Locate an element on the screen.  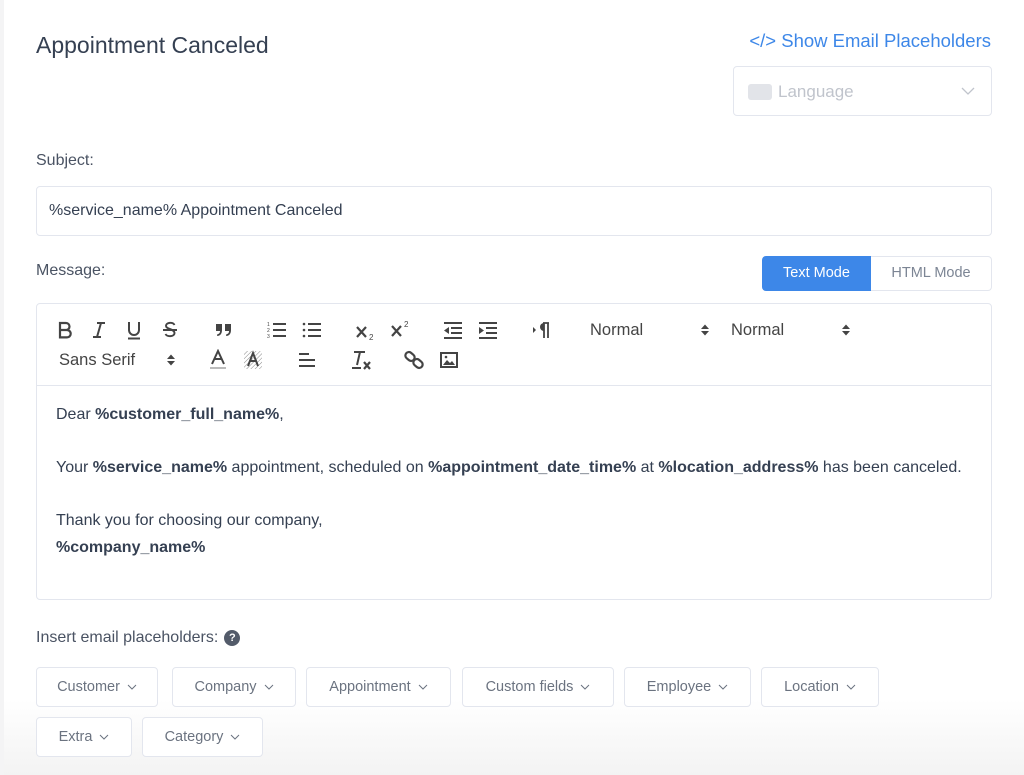
bullet-list-button is located at coordinates (312, 330).